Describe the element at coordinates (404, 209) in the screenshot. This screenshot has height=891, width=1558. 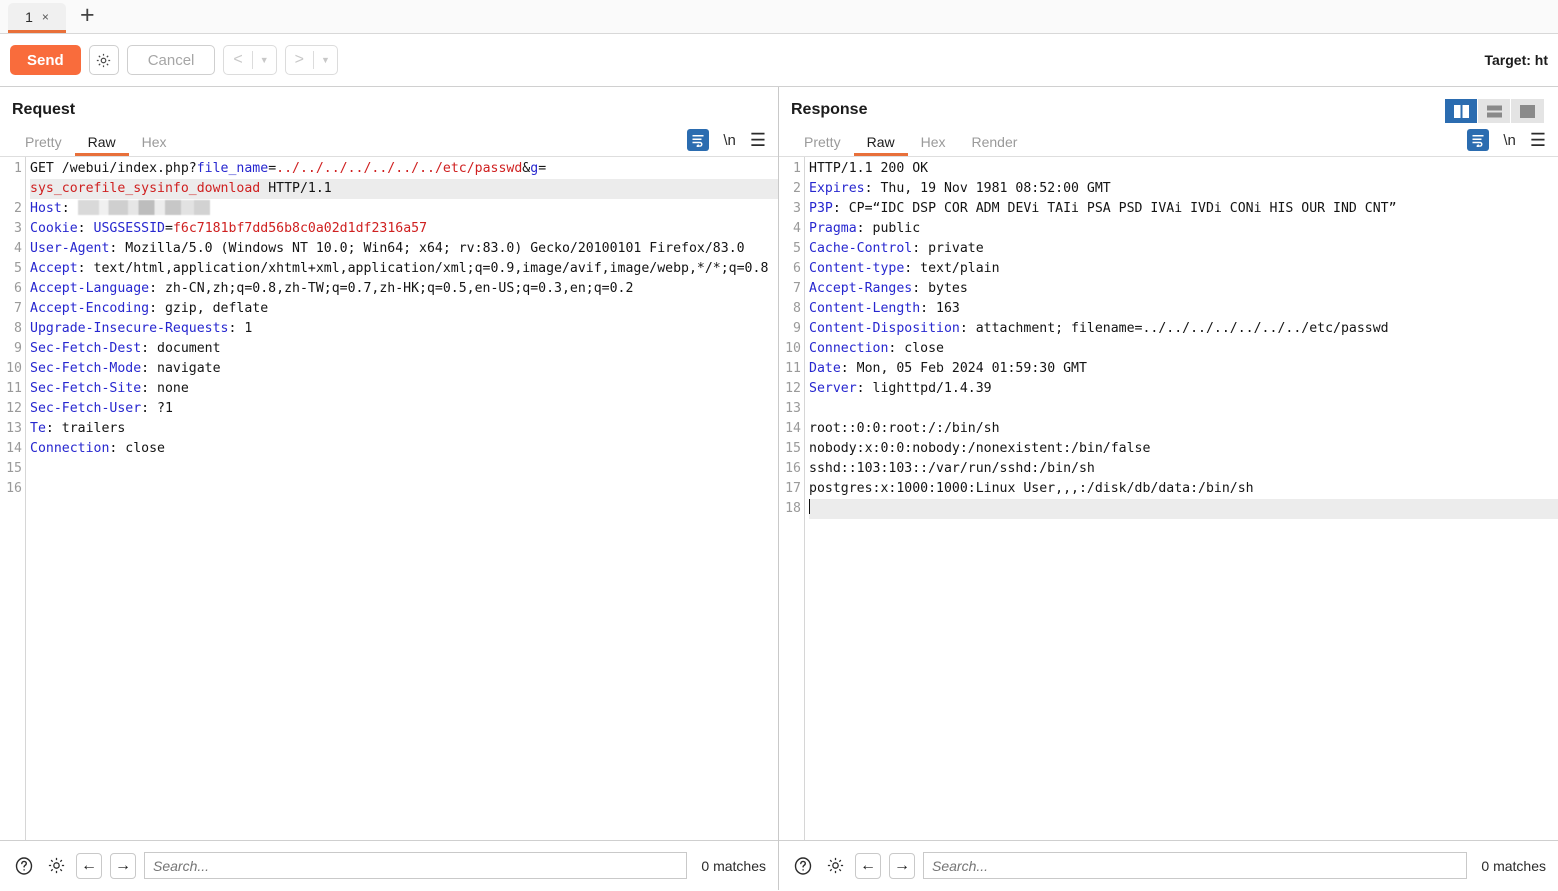
I see `code-line: Host:` at that location.